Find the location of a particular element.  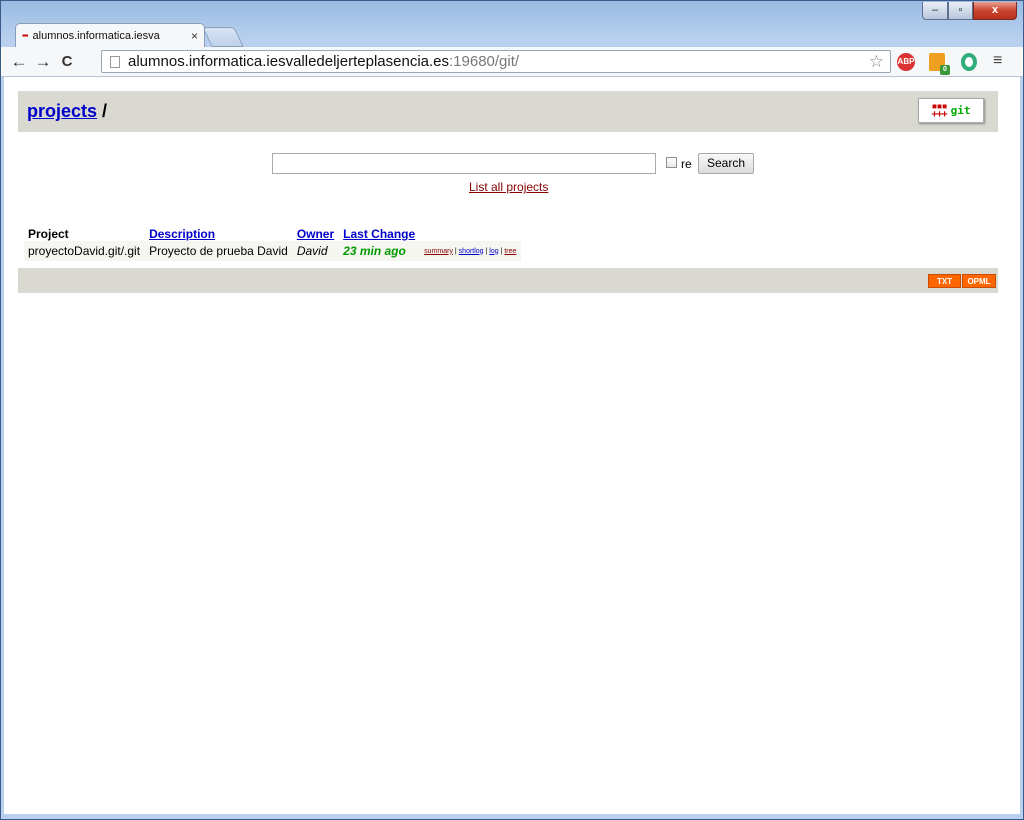

column-last-change: Last Change is located at coordinates (379, 232).